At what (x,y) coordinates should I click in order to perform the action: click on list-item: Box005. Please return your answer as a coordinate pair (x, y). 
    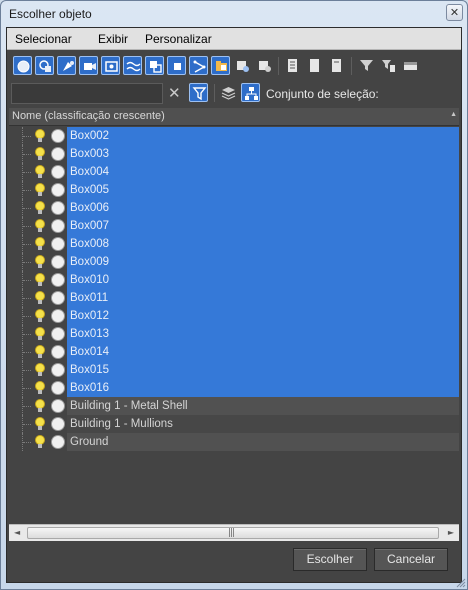
    Looking at the image, I should click on (234, 190).